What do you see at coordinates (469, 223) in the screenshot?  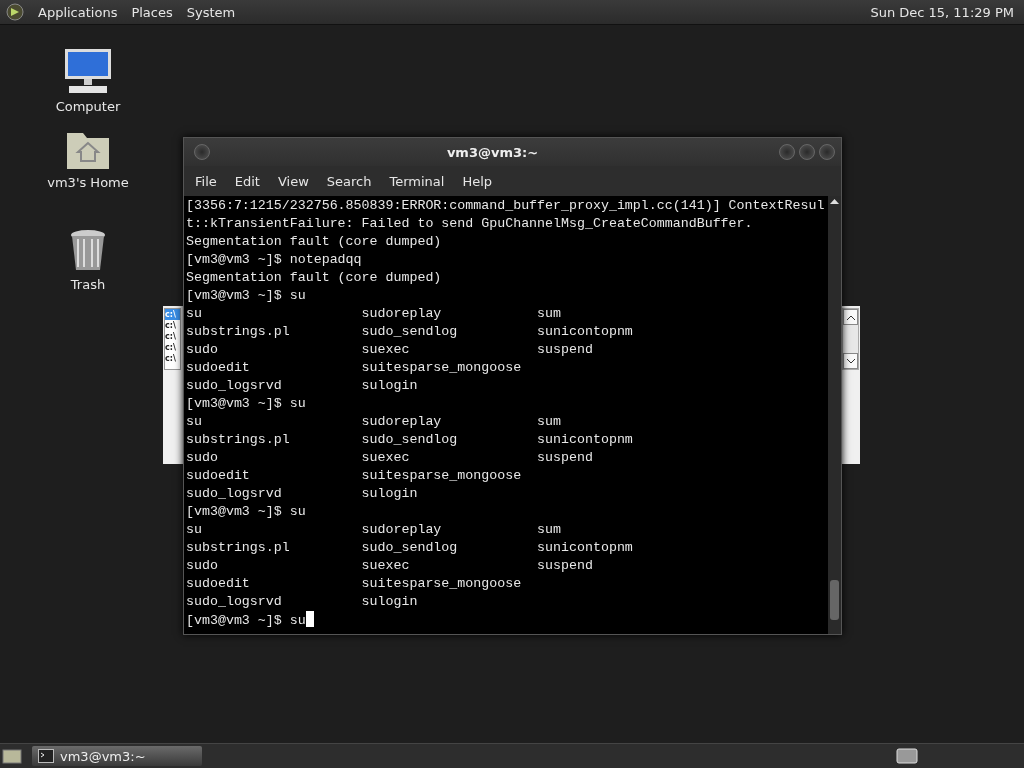 I see `terminal-line: t::kTransientFailure: Failed to send GpuChannelMsg_CreateCommandBuffer.` at bounding box center [469, 223].